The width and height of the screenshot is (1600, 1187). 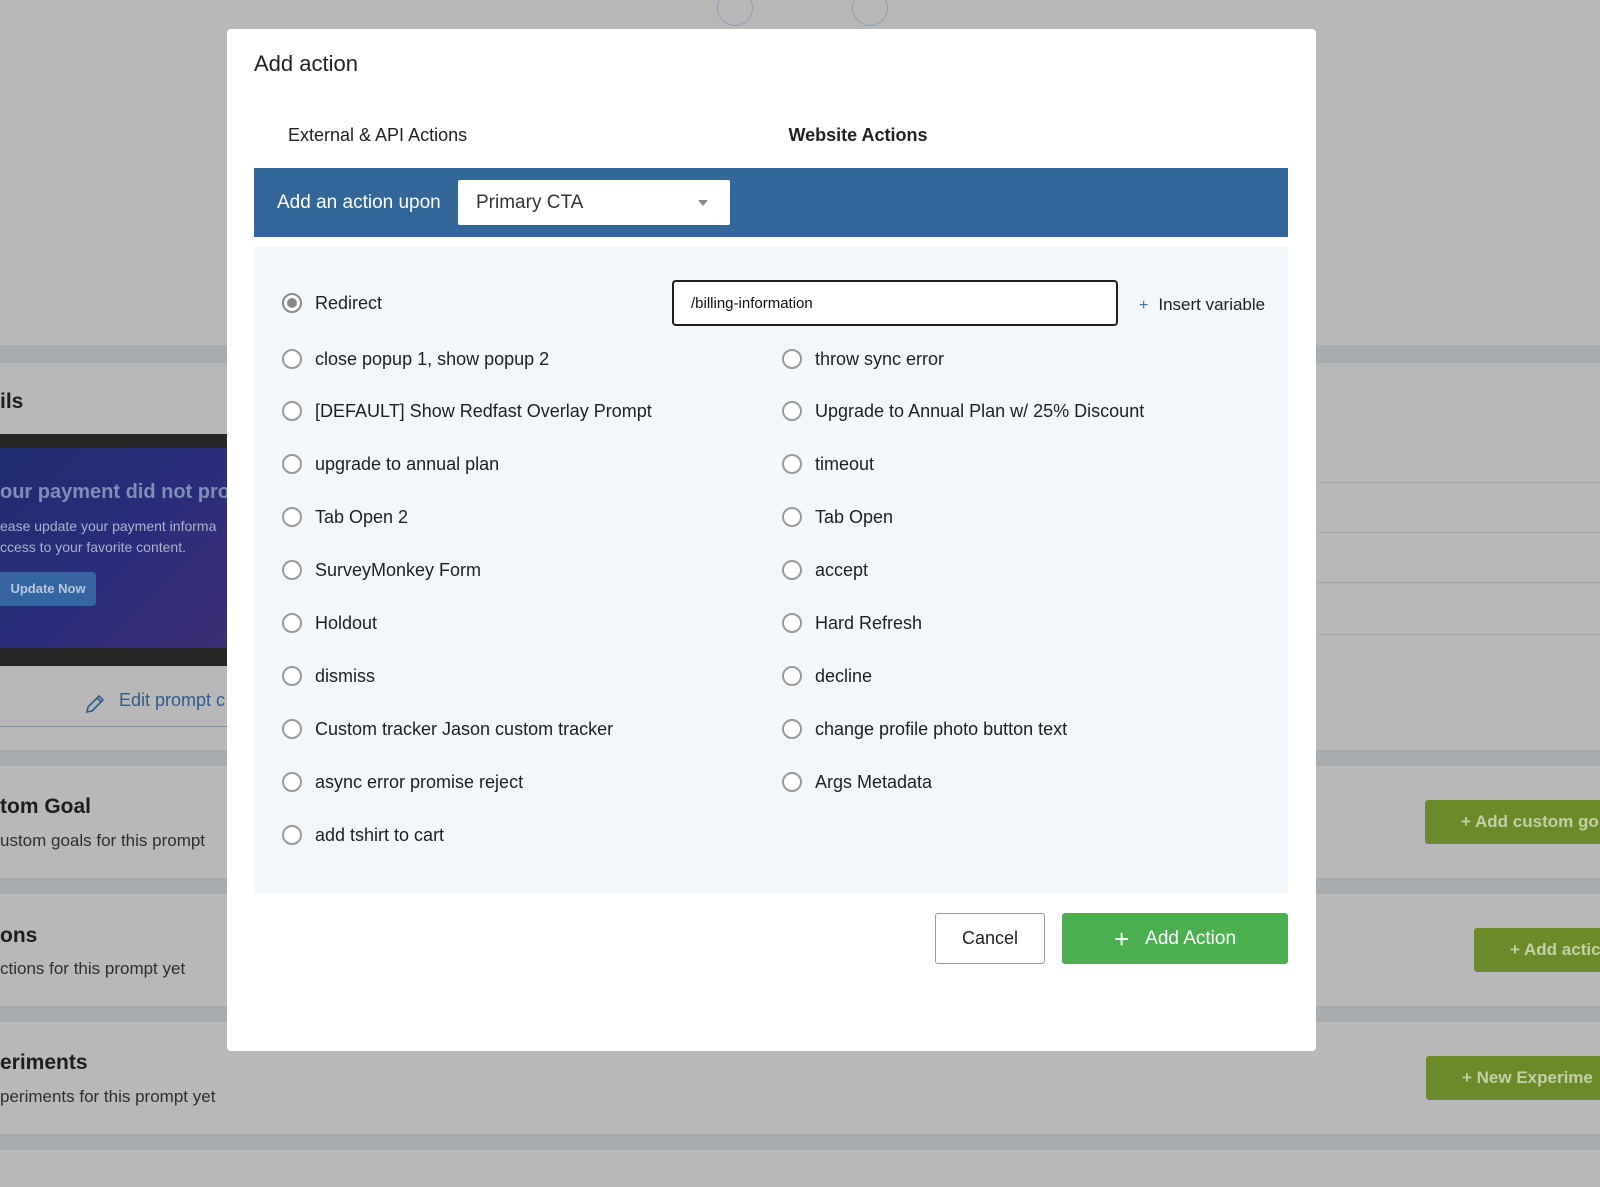 I want to click on option-custom-tracker: Custom tracker Jason custom tracker, so click(x=447, y=729).